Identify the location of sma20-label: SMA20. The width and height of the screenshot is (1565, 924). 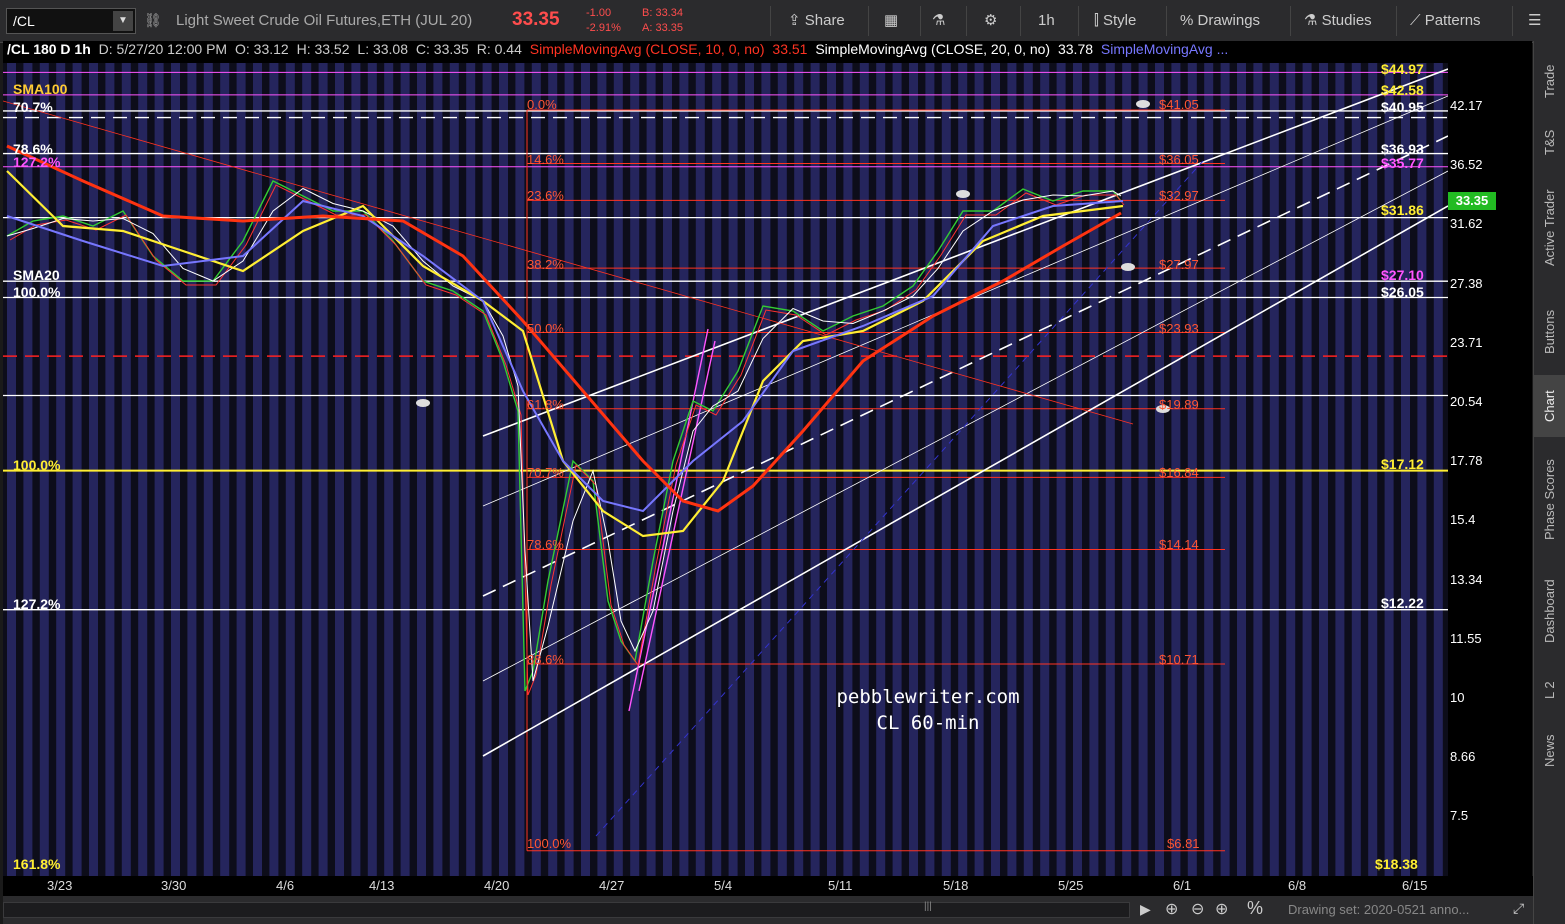
(36, 275).